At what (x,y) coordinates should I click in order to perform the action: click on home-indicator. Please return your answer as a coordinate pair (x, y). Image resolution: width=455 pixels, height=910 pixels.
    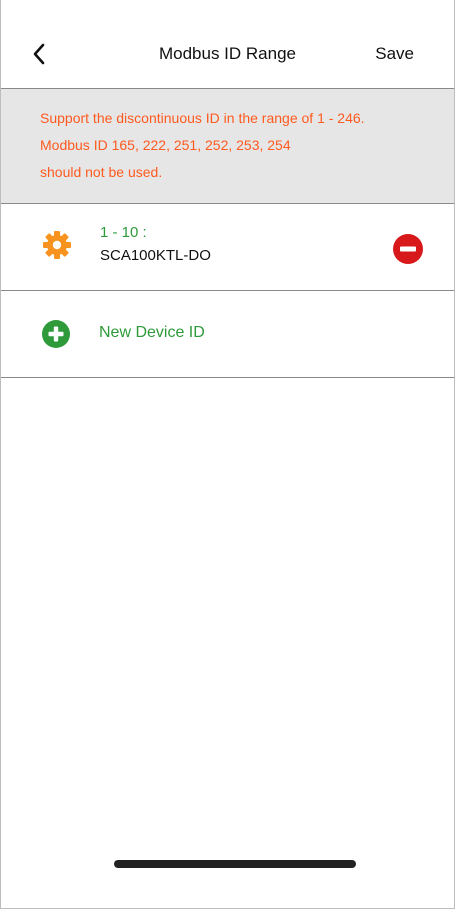
    Looking at the image, I should click on (235, 864).